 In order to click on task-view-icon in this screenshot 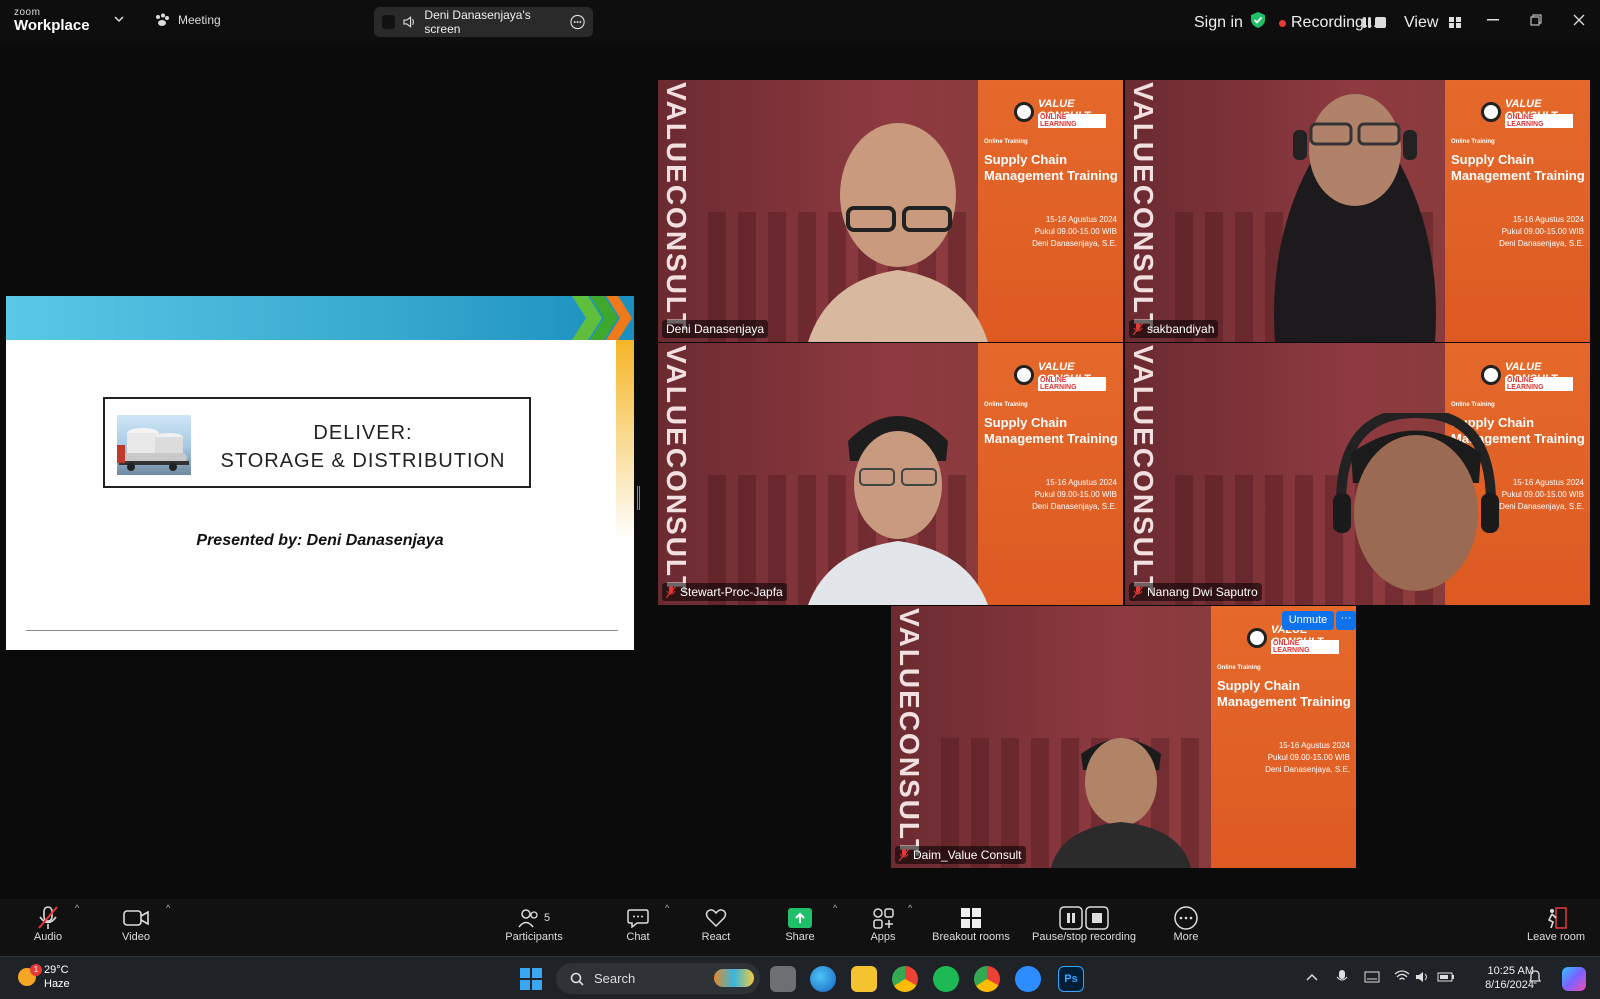, I will do `click(783, 979)`.